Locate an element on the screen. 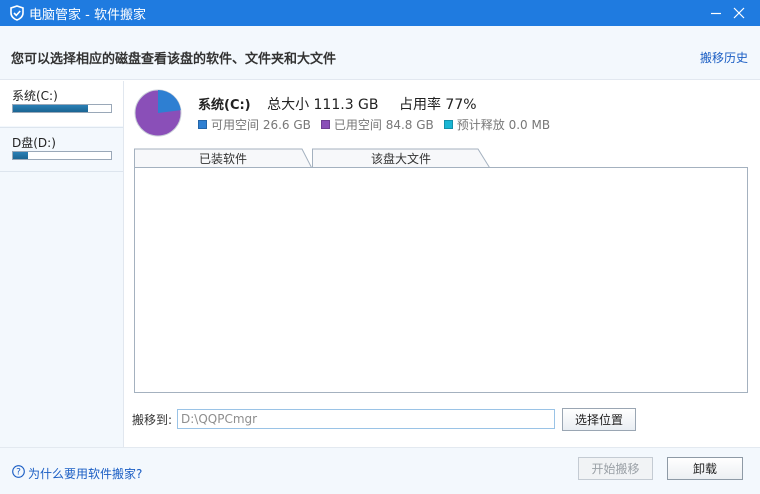 The width and height of the screenshot is (760, 494). legend-used: 已用空间 84.8 GB is located at coordinates (377, 124).